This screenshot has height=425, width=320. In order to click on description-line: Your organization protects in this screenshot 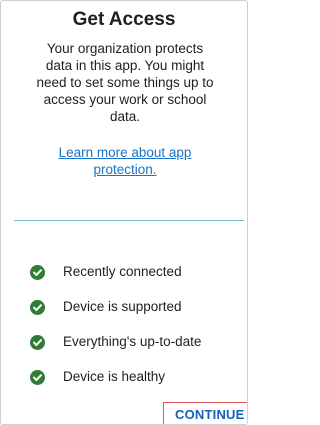, I will do `click(125, 48)`.